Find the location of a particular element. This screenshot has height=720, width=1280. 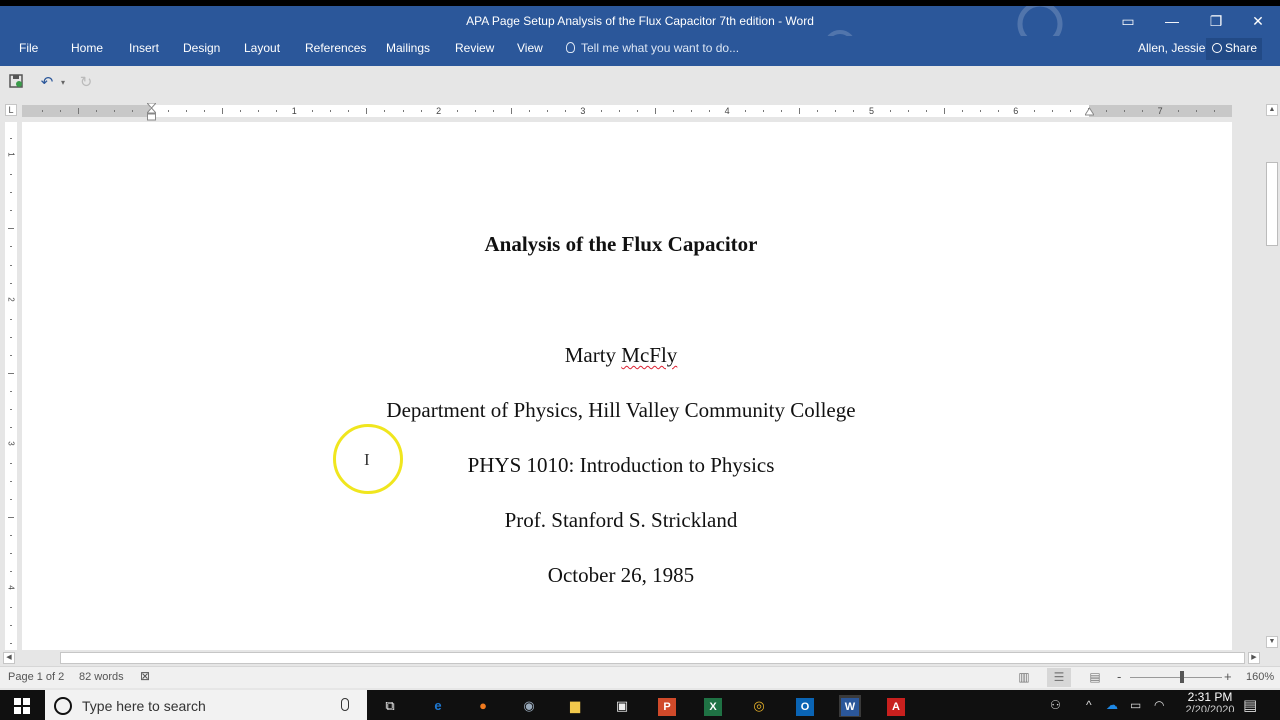

taskbar-app-word: W is located at coordinates (850, 706).